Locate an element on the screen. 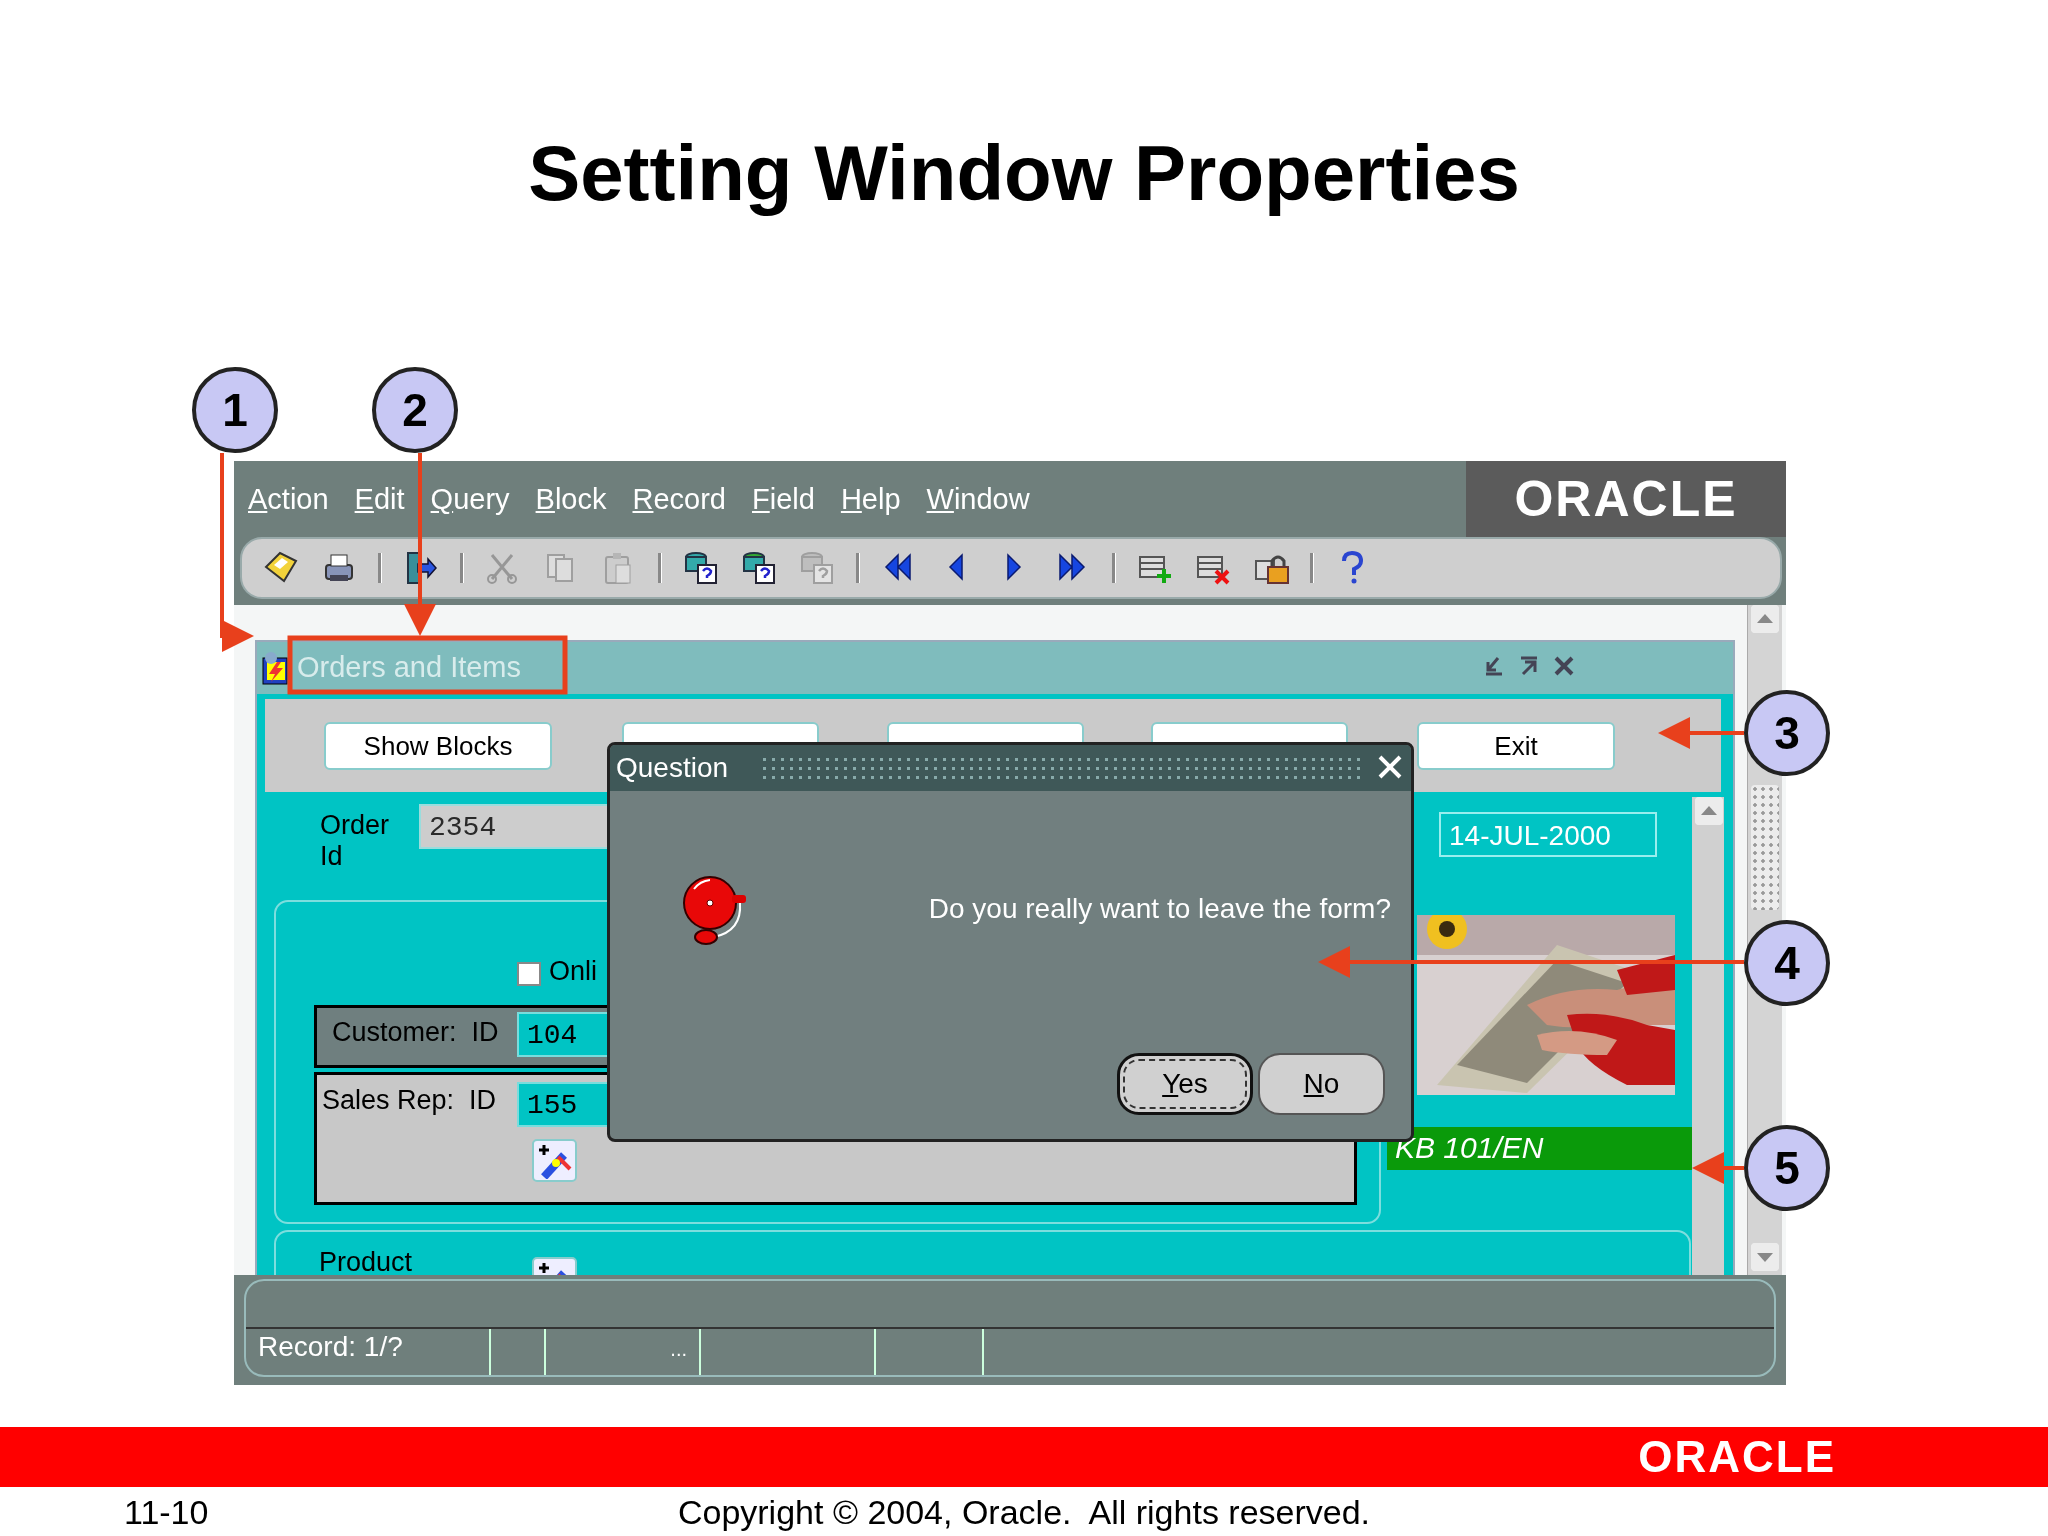  callout-number: 2 is located at coordinates (415, 410).